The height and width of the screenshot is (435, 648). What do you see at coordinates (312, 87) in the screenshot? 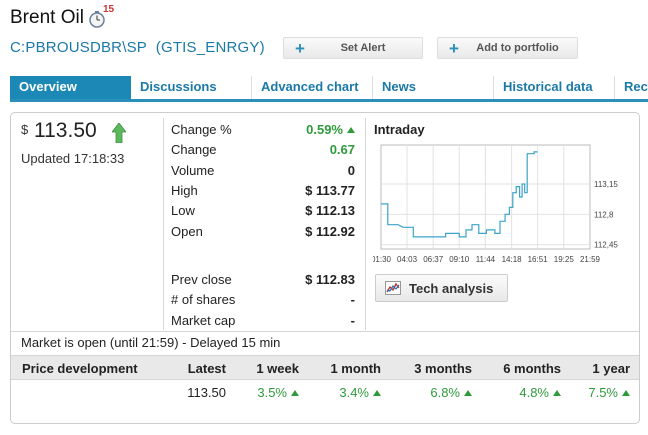
I see `tab-advanced-chart: Advanced chart` at bounding box center [312, 87].